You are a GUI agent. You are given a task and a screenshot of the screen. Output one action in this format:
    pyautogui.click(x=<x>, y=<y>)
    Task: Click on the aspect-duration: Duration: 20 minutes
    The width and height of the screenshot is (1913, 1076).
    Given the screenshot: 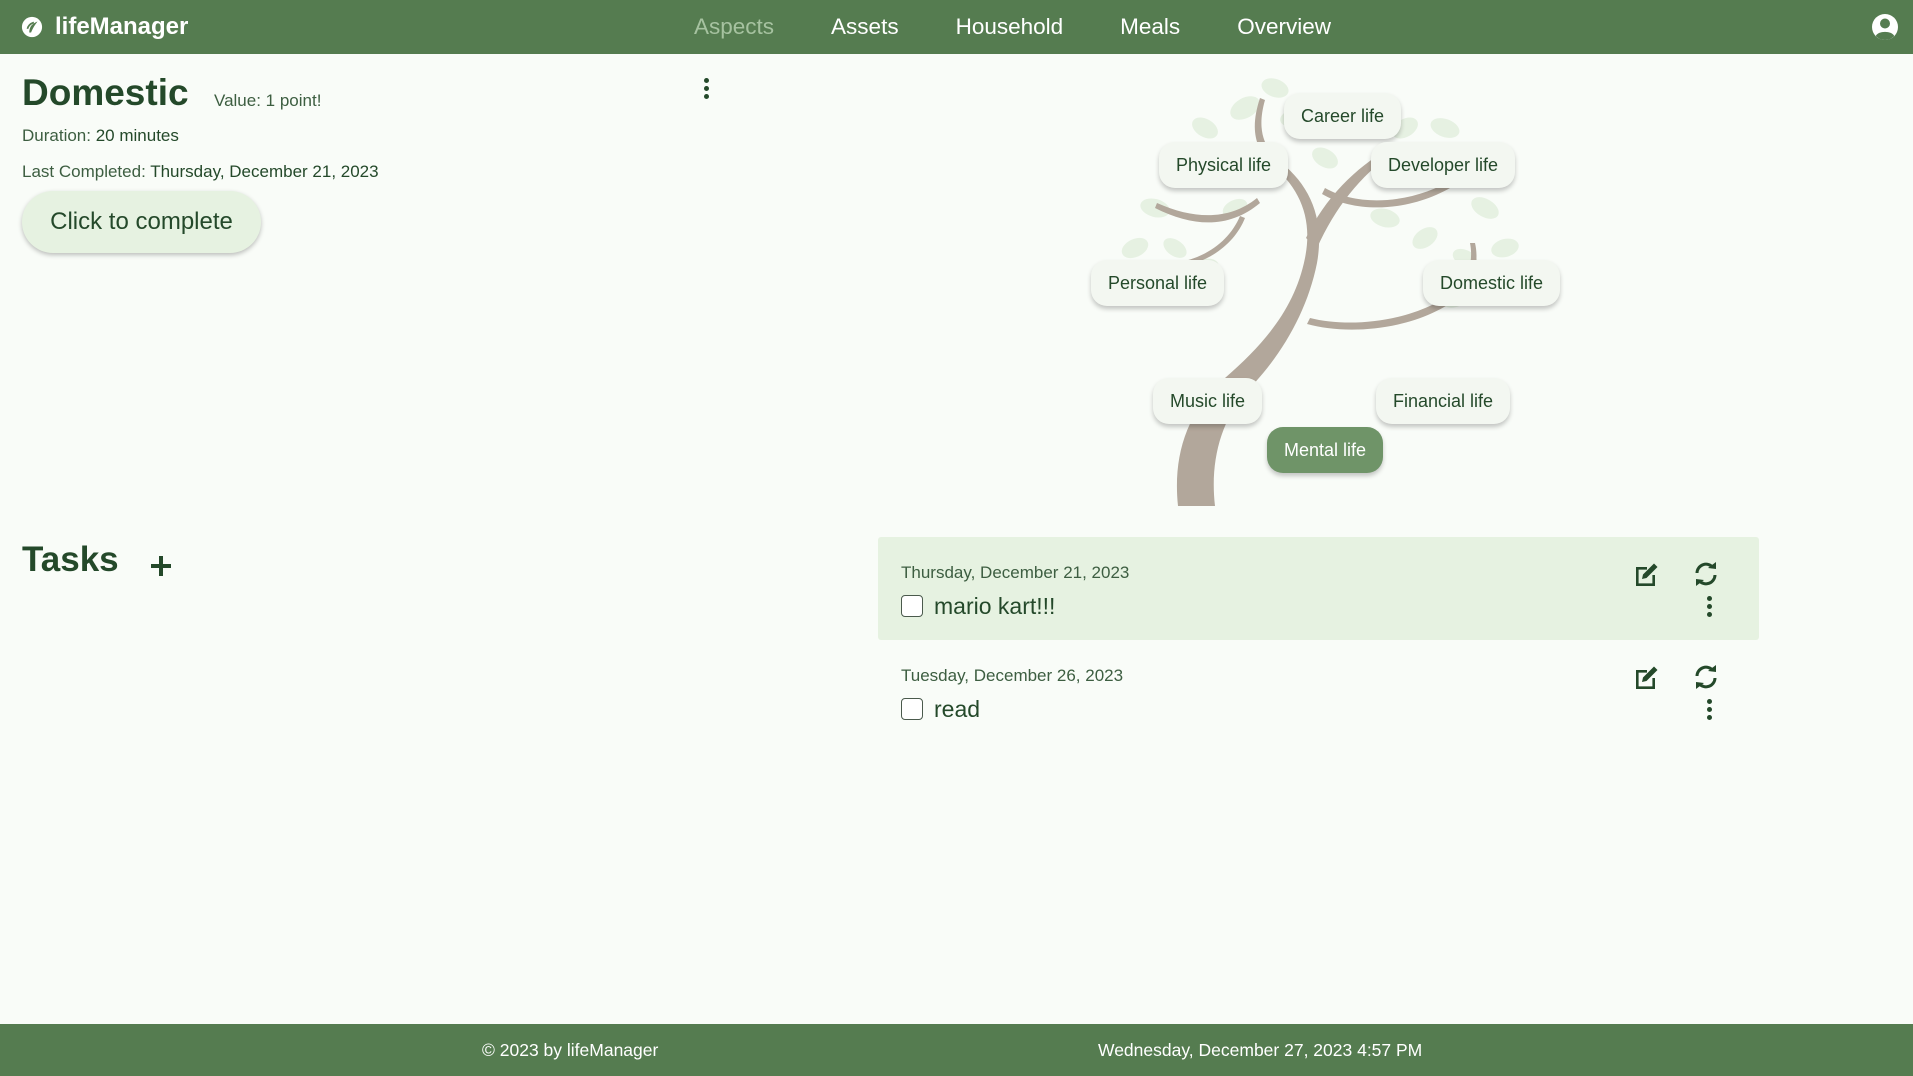 What is the action you would take?
    pyautogui.click(x=100, y=136)
    